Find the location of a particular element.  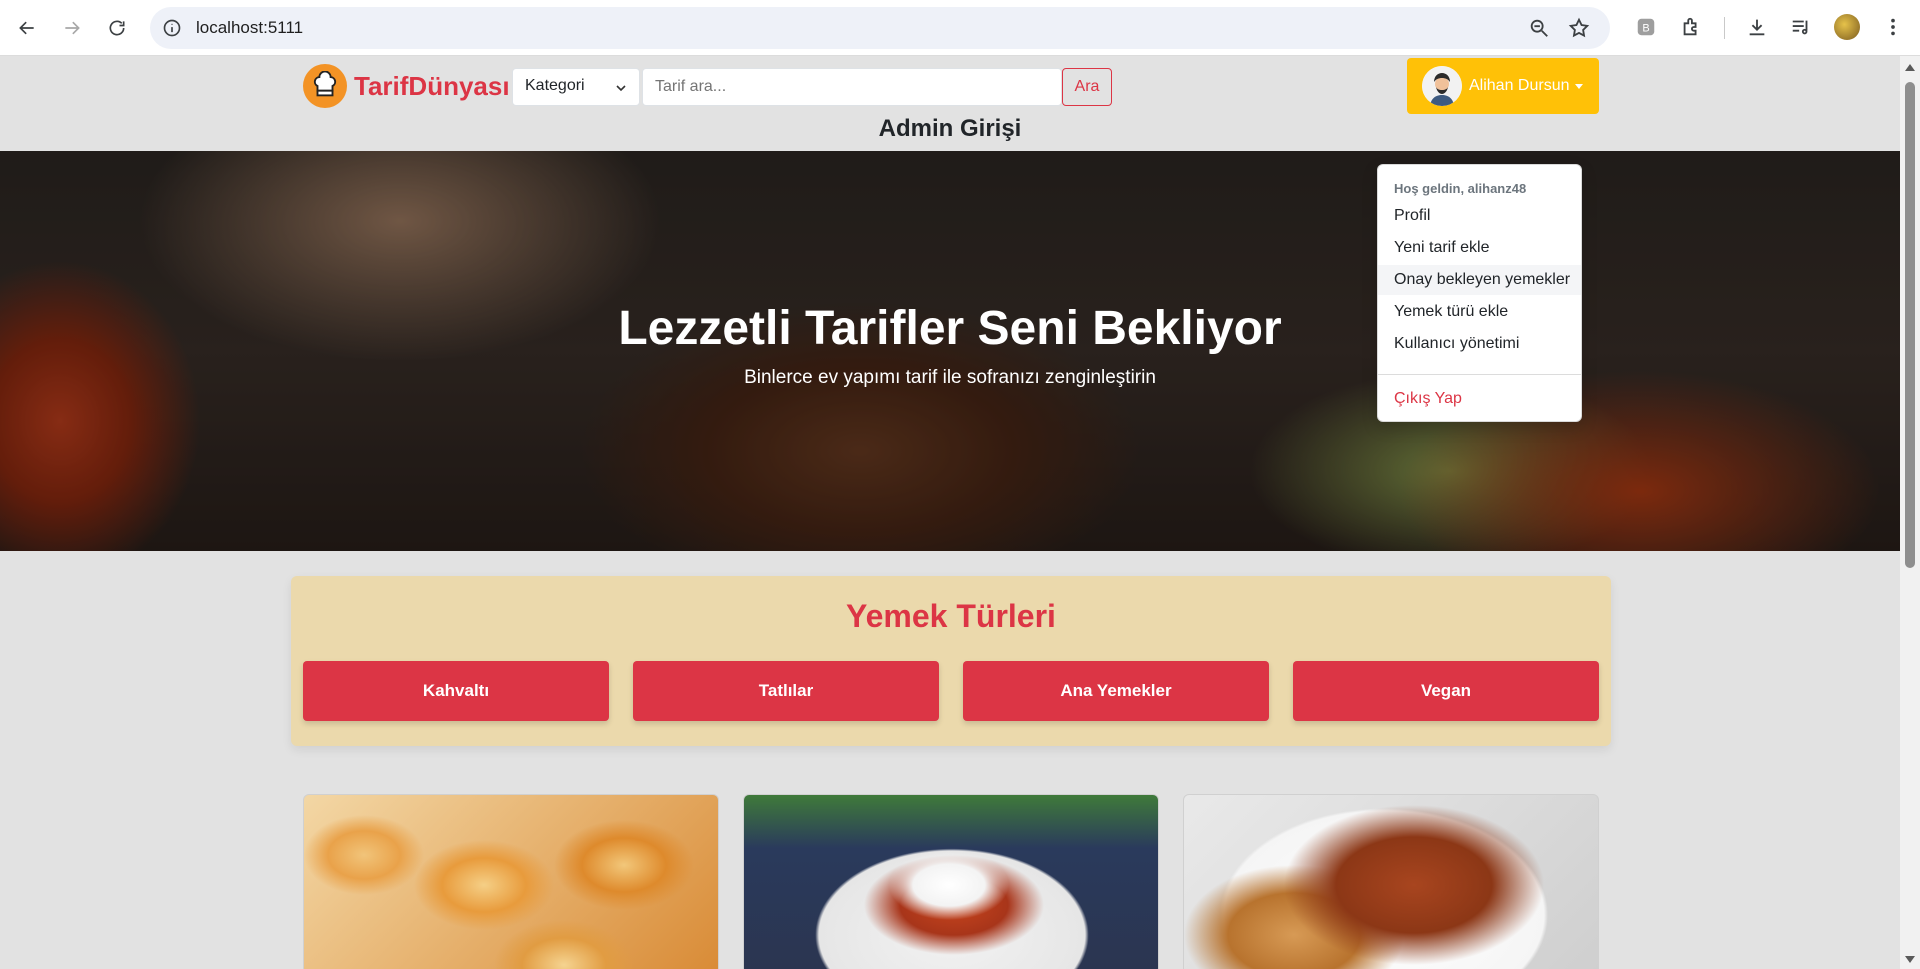

category-select: Kategori is located at coordinates (576, 87).